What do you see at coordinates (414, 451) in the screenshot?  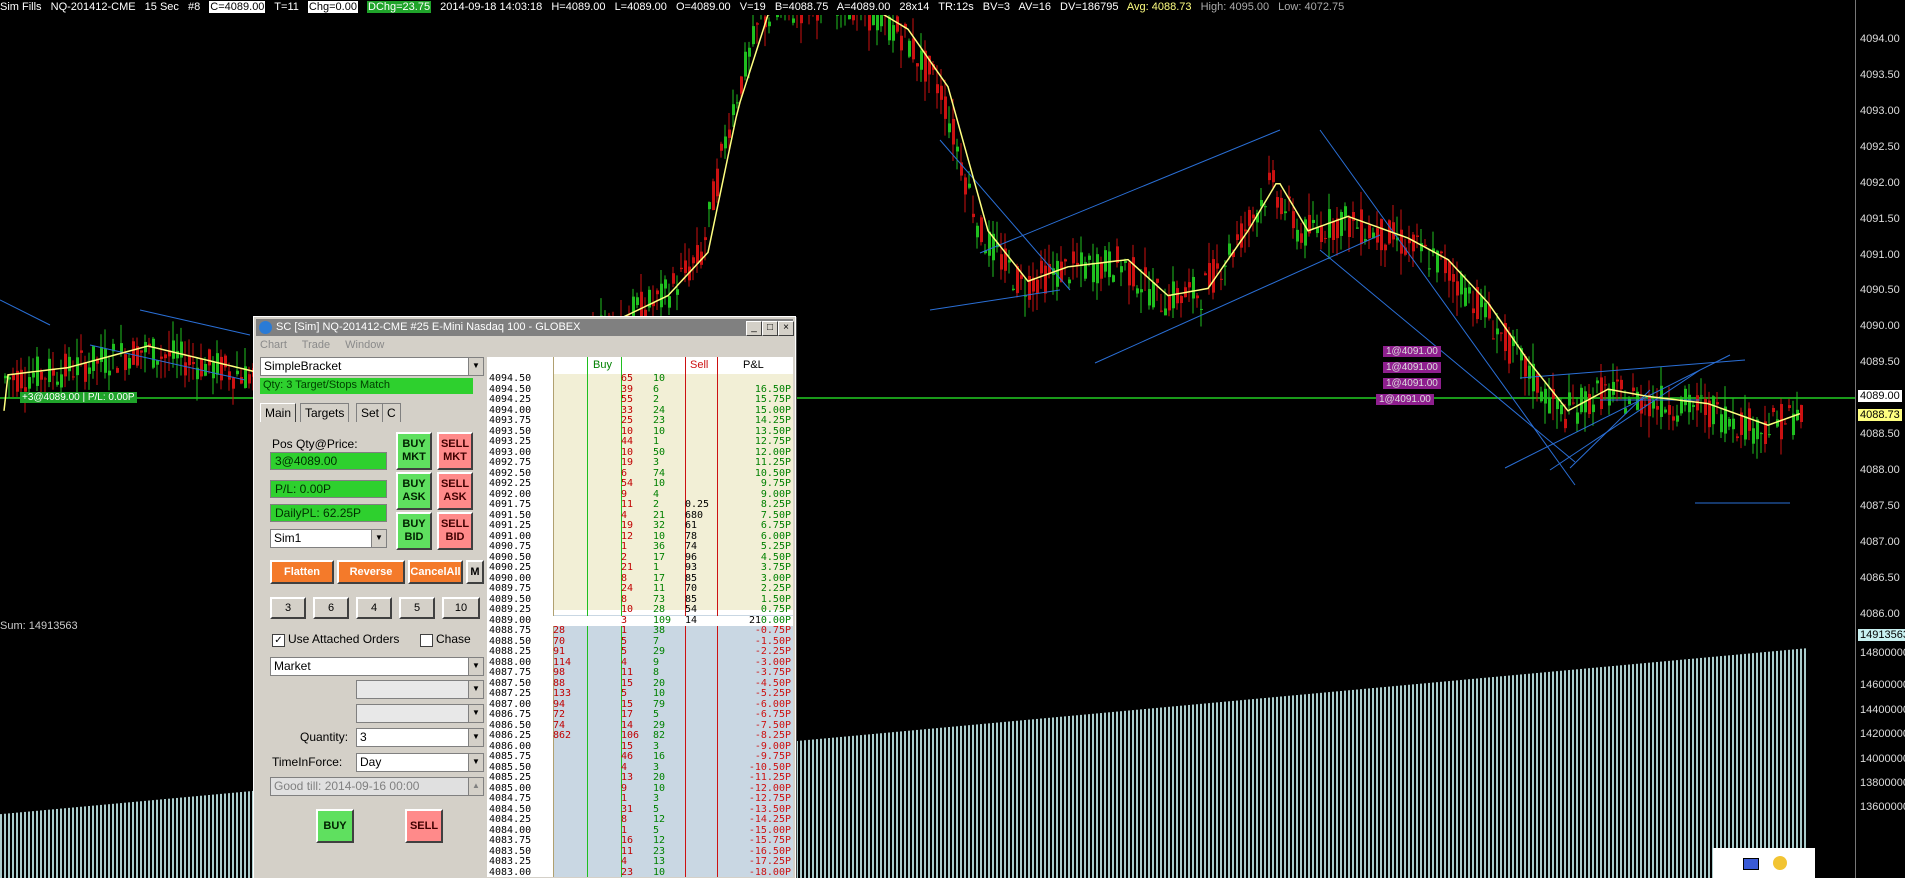 I see `buy-market-button: BUY MKT` at bounding box center [414, 451].